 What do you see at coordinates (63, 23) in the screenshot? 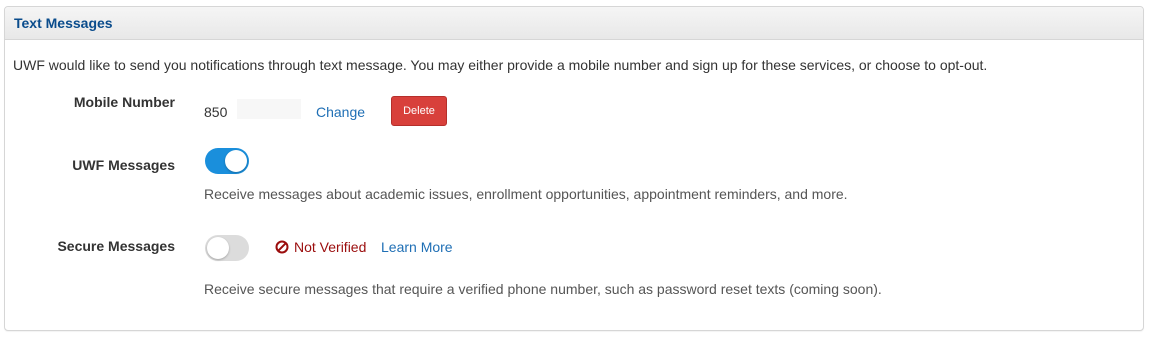
I see `panel-title: Text Messages` at bounding box center [63, 23].